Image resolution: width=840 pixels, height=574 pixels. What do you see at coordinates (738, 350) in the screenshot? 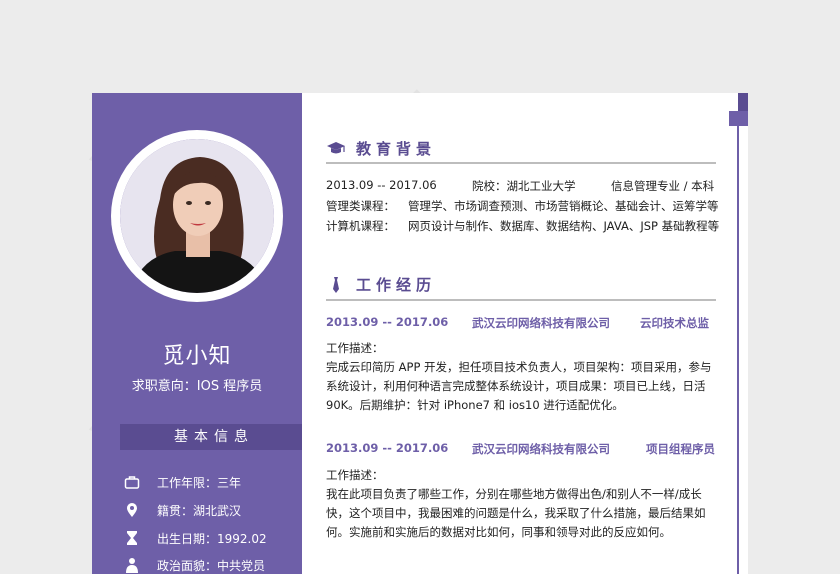
I see `right-border-line` at bounding box center [738, 350].